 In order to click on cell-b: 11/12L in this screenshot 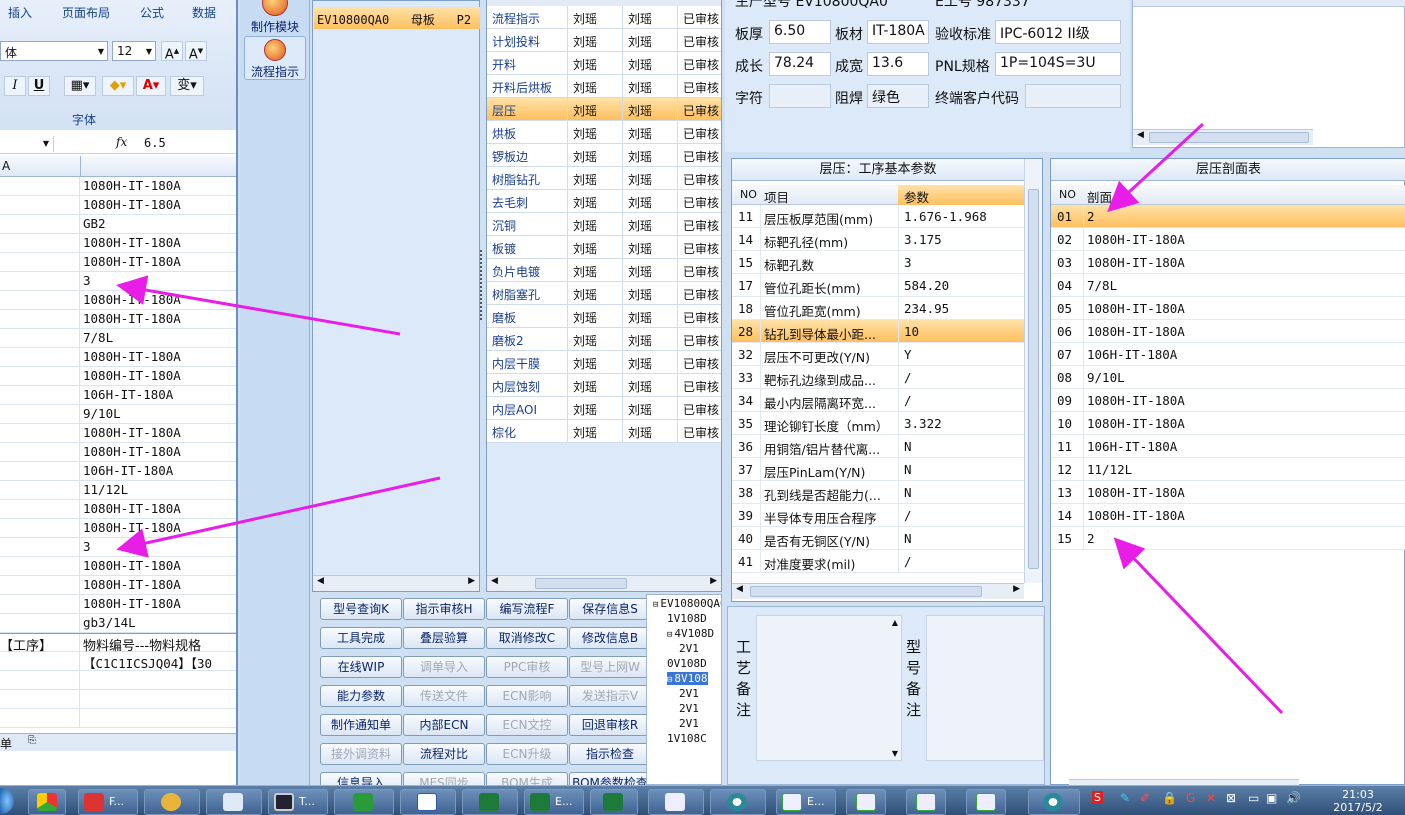, I will do `click(105, 489)`.